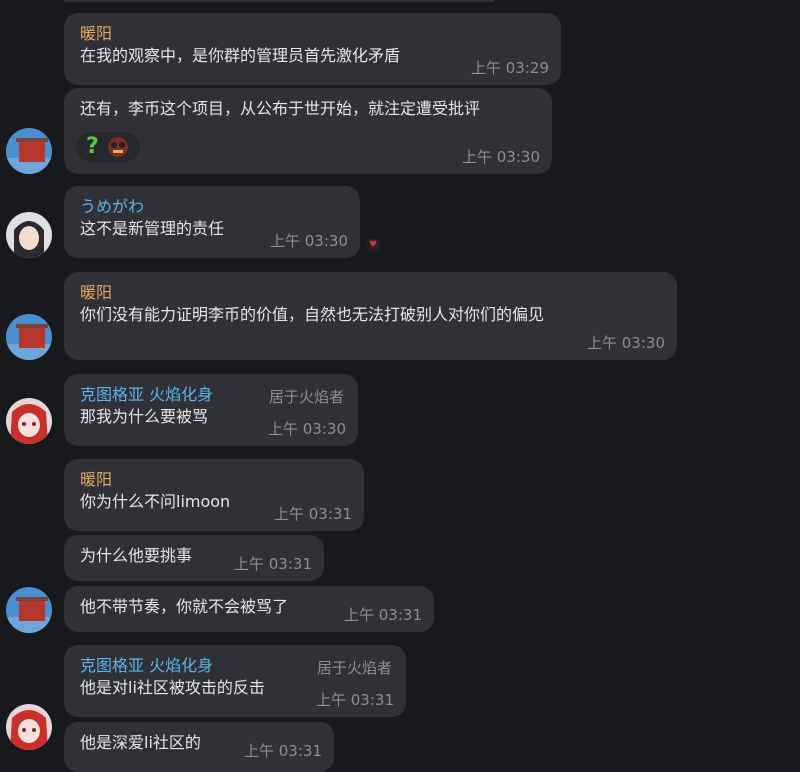  What do you see at coordinates (312, 314) in the screenshot?
I see `message-text: 你们没有能力证明李币的价值，自然也无法打破别人对你们的偏见` at bounding box center [312, 314].